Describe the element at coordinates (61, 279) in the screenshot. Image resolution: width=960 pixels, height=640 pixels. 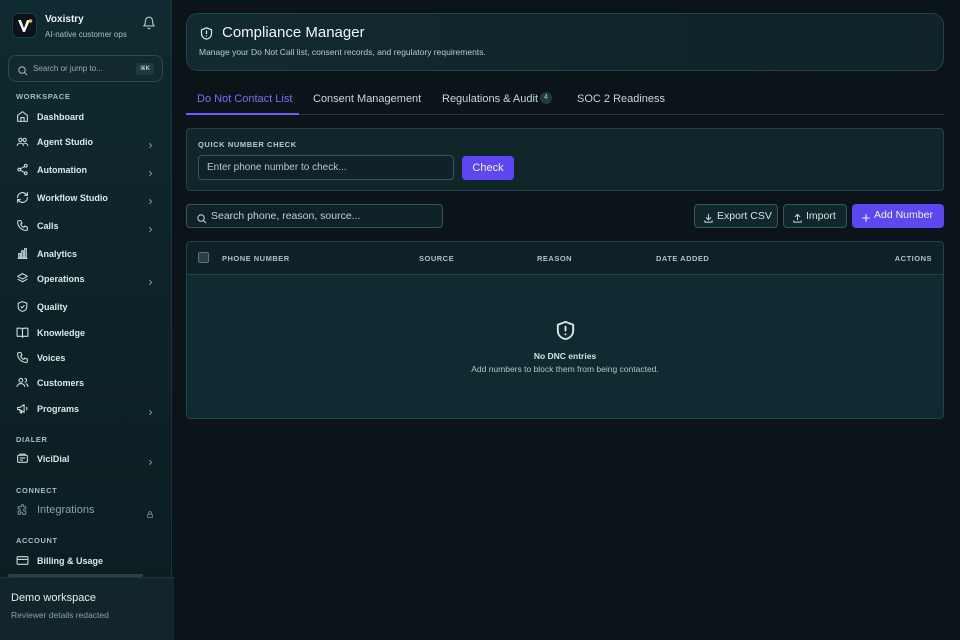
I see `sidebar-item-label: Operations` at that location.